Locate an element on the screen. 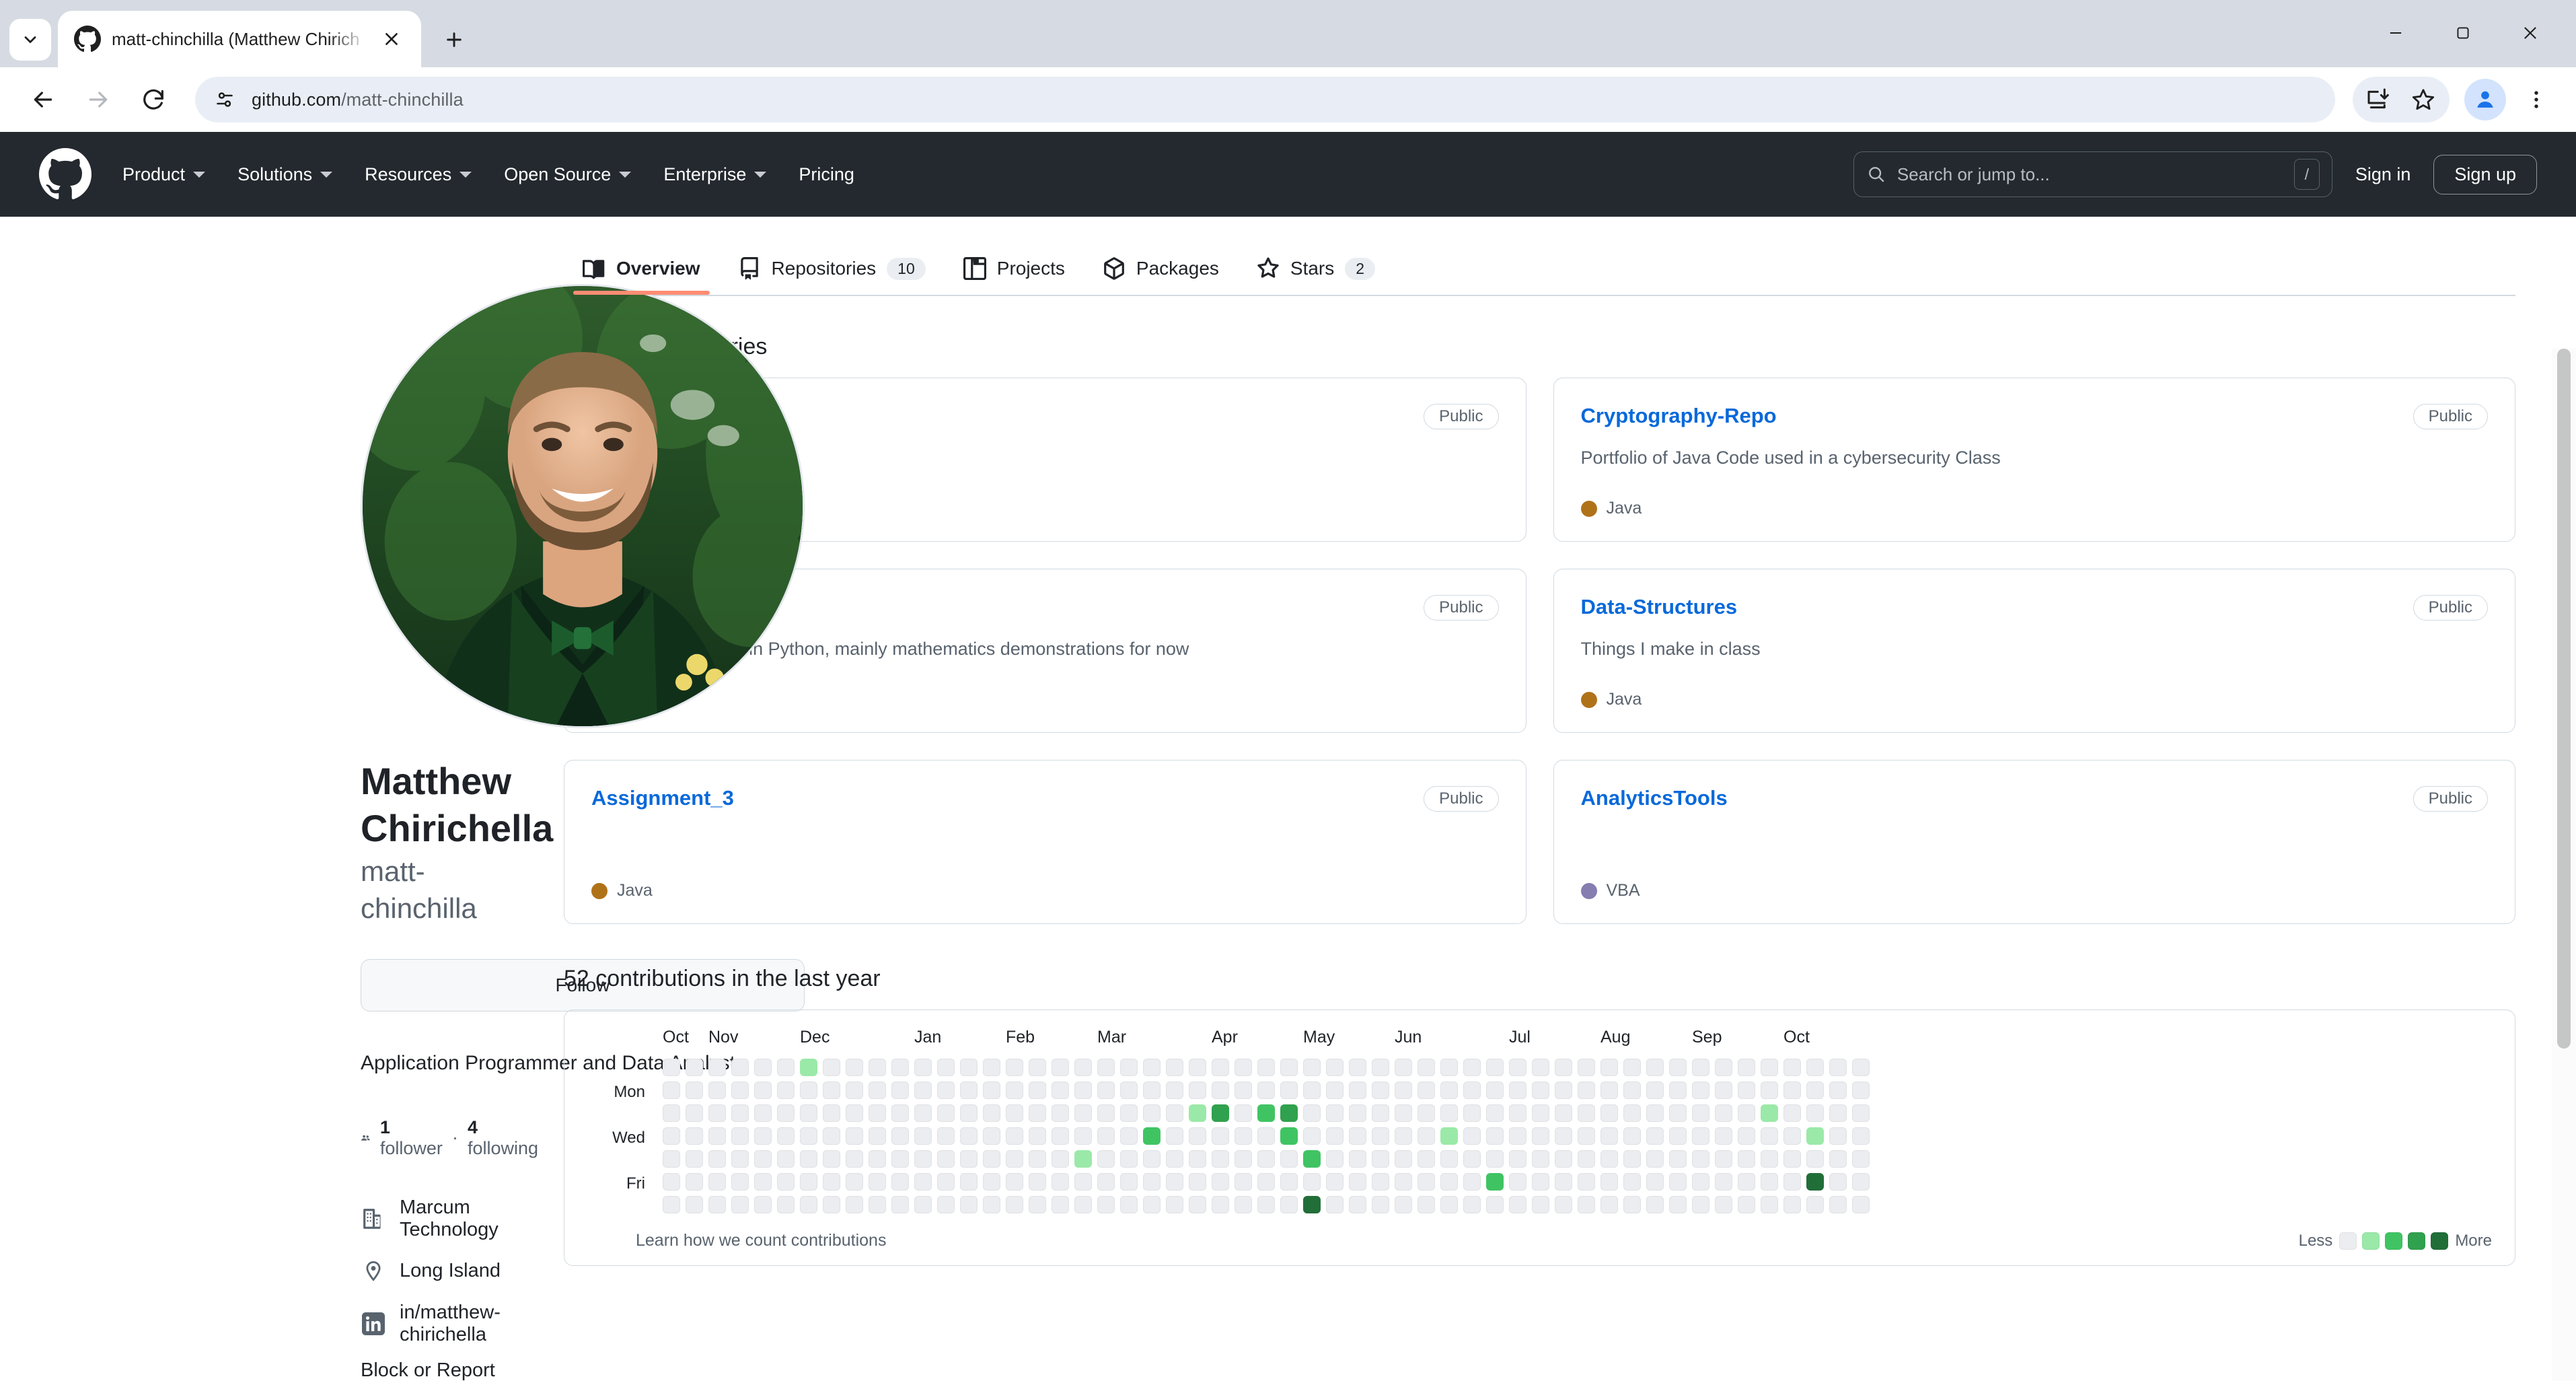 The width and height of the screenshot is (2576, 1381). avatar is located at coordinates (583, 506).